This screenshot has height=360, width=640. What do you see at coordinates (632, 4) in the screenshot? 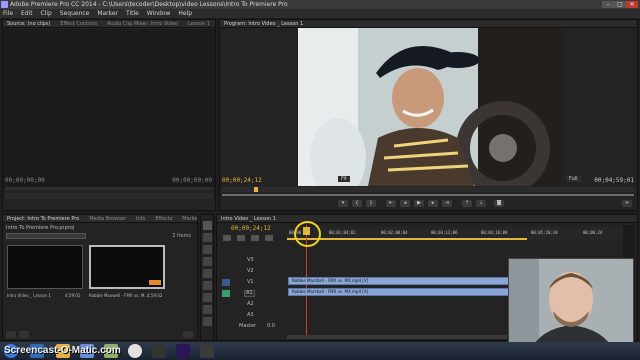
I see `close-button: ✕` at bounding box center [632, 4].